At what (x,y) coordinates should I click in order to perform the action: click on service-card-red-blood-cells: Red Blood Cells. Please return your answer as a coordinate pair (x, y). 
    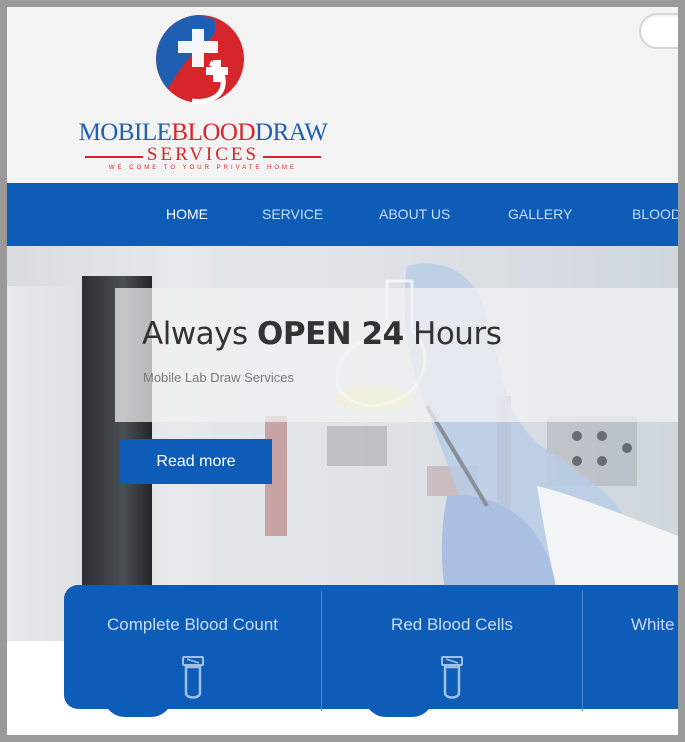
    Looking at the image, I should click on (452, 647).